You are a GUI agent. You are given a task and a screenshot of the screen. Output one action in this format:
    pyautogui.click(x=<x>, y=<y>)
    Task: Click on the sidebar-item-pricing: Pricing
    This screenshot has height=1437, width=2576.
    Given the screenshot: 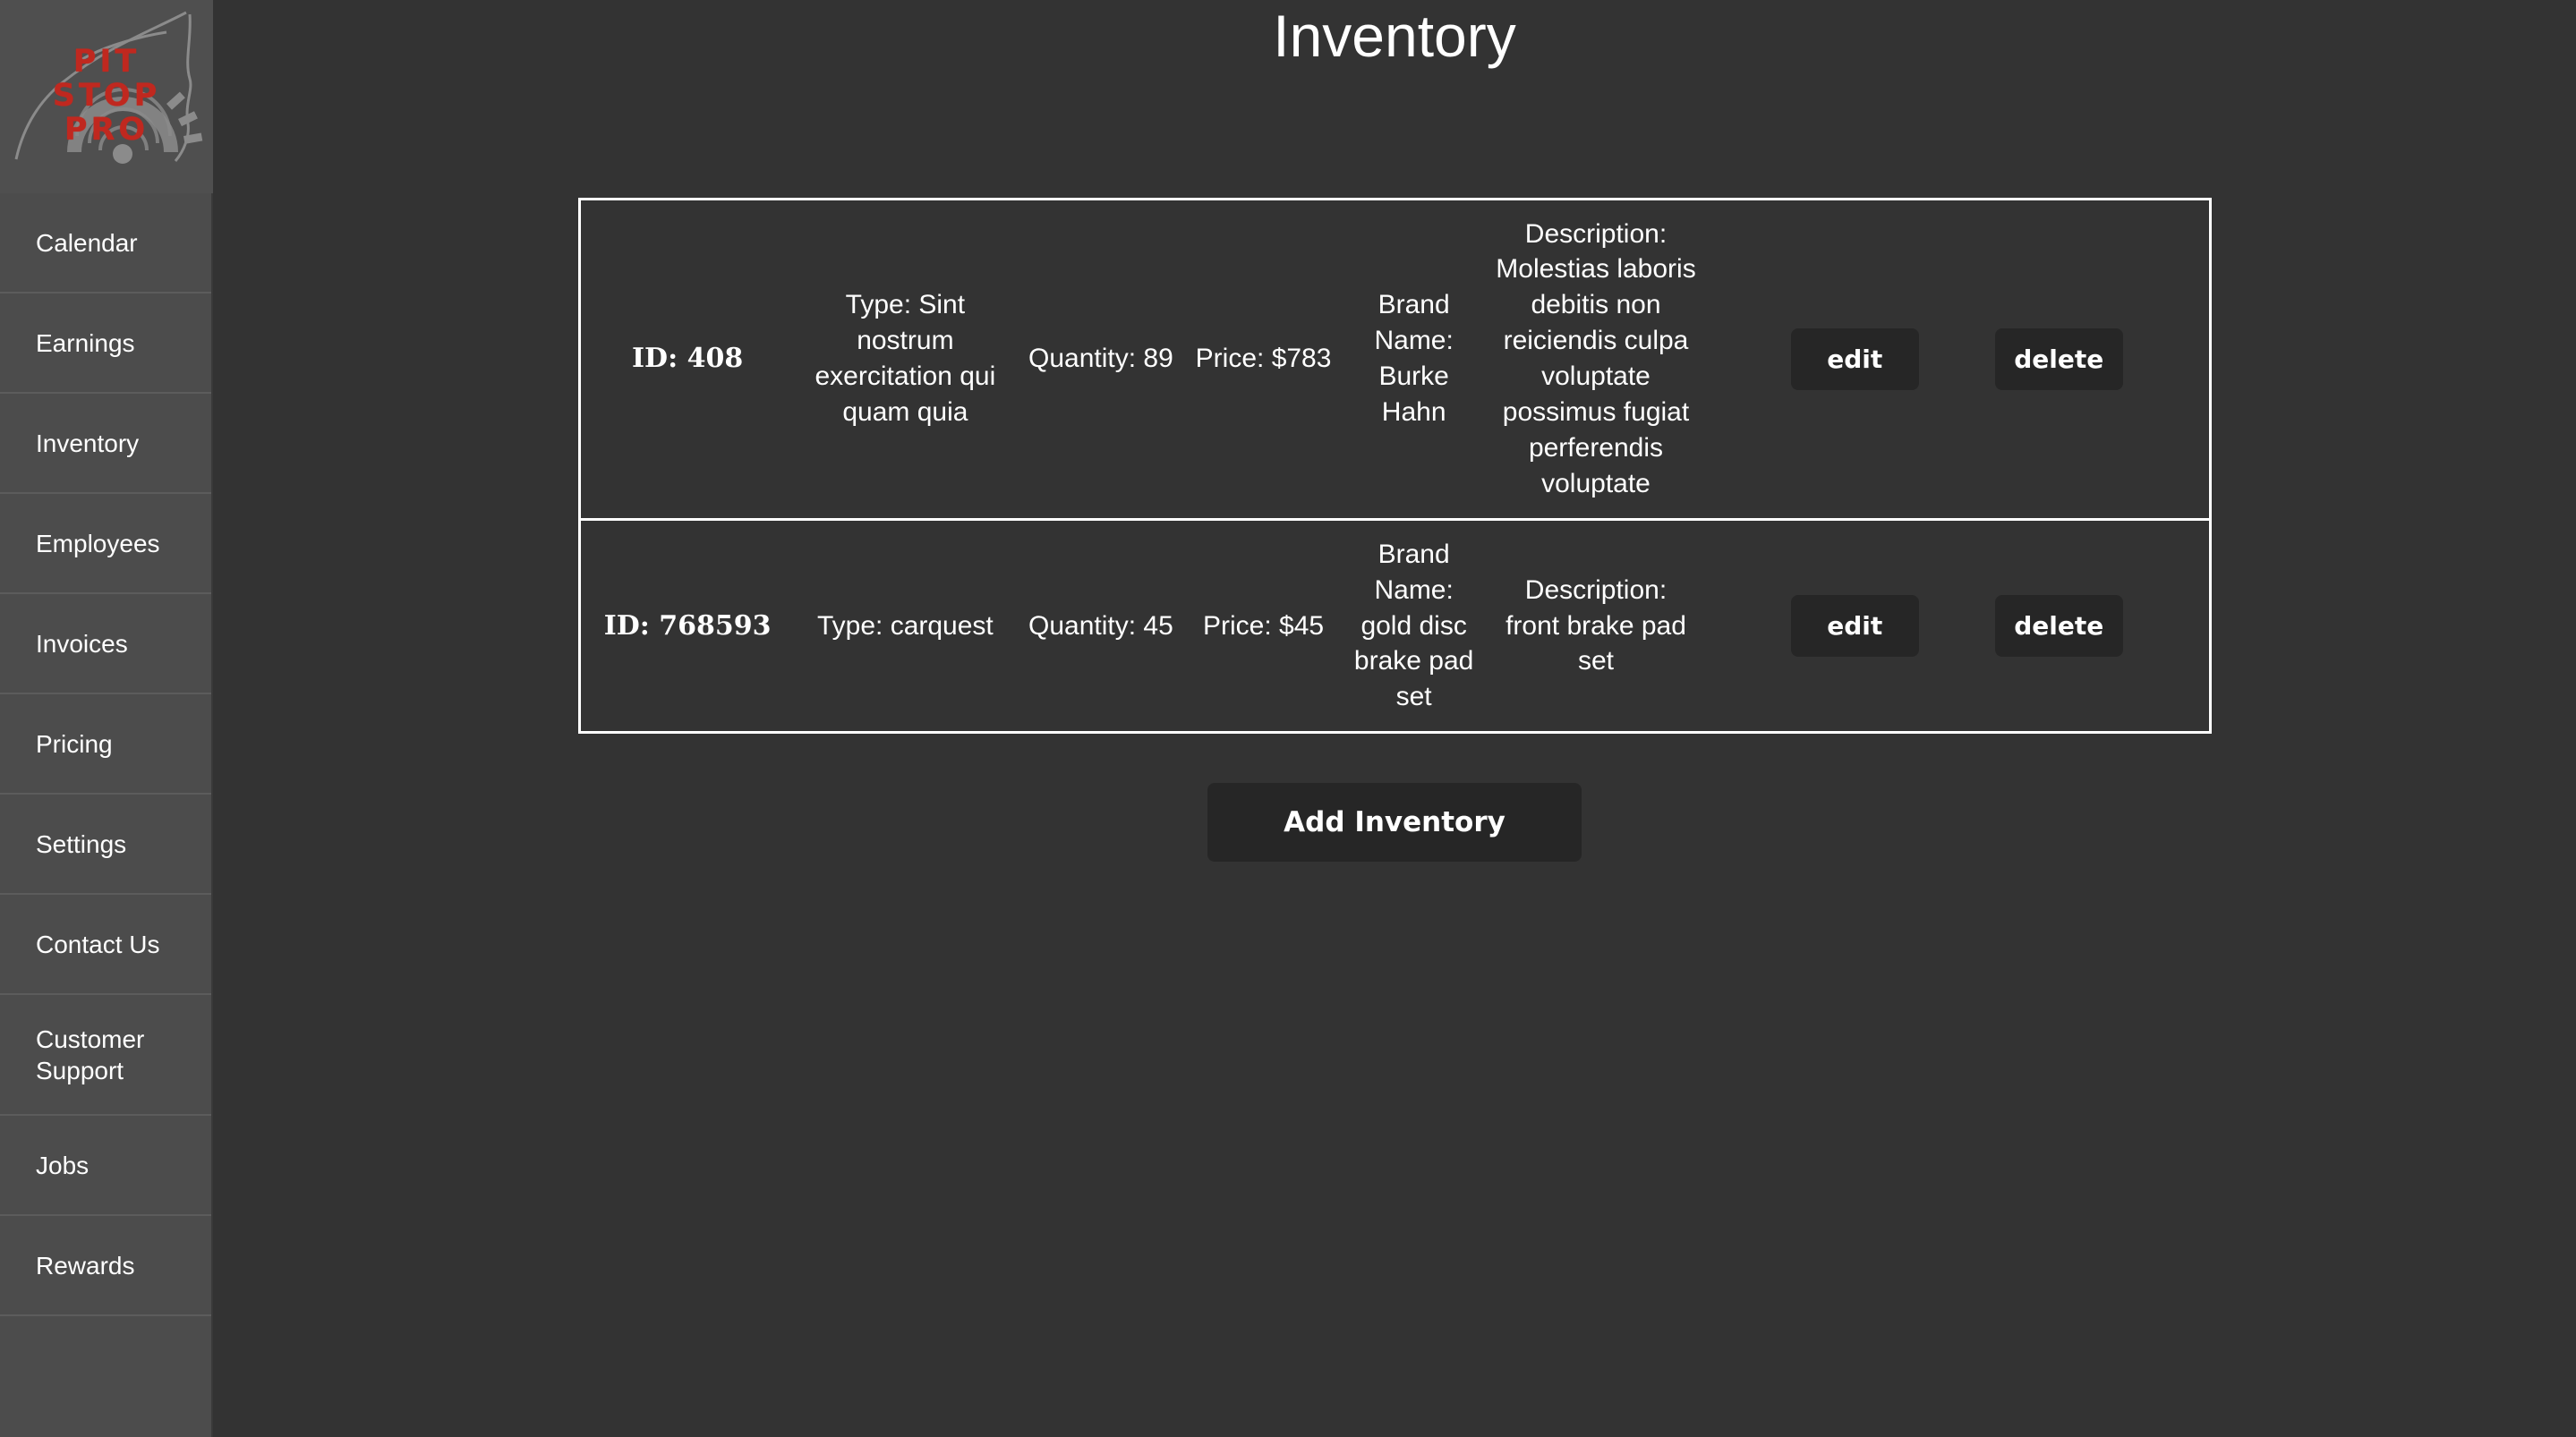 What is the action you would take?
    pyautogui.click(x=105, y=745)
    